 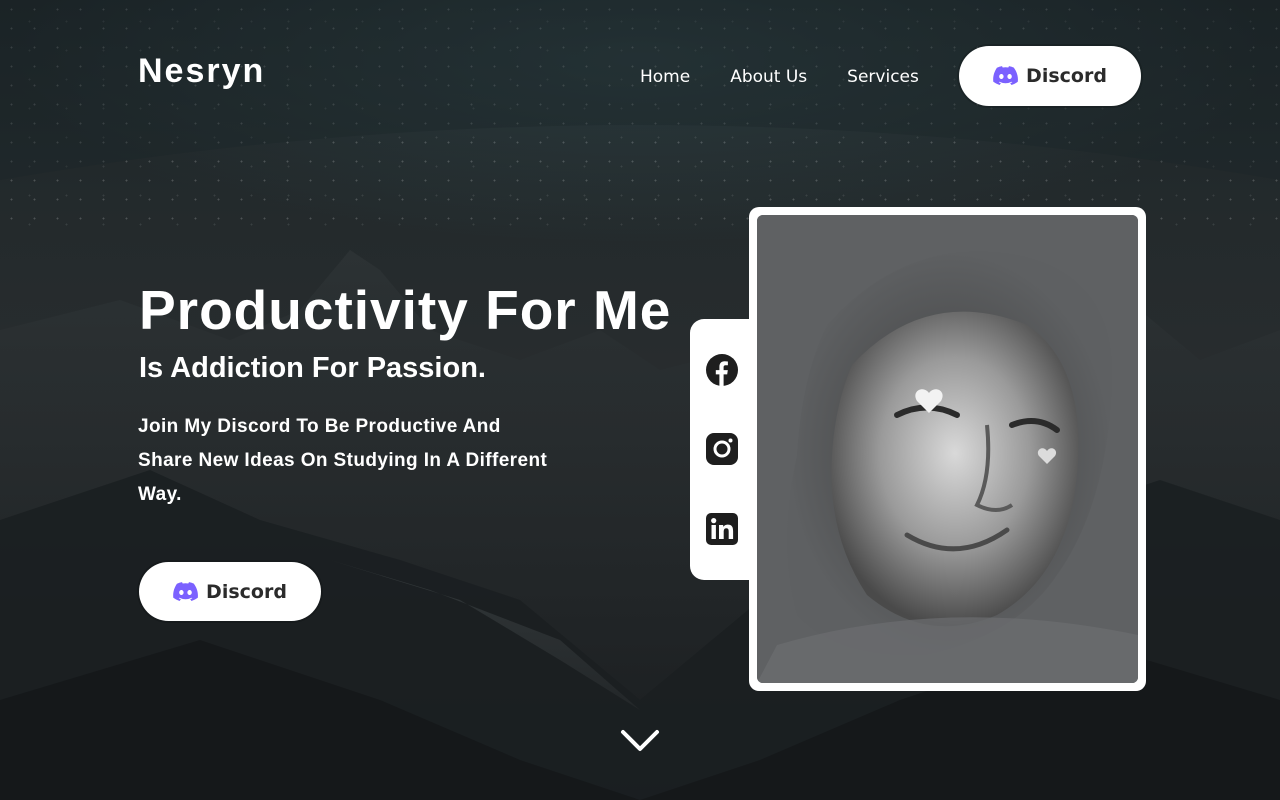 What do you see at coordinates (312, 368) in the screenshot?
I see `hero-subtitle: Is Addiction For Passion.` at bounding box center [312, 368].